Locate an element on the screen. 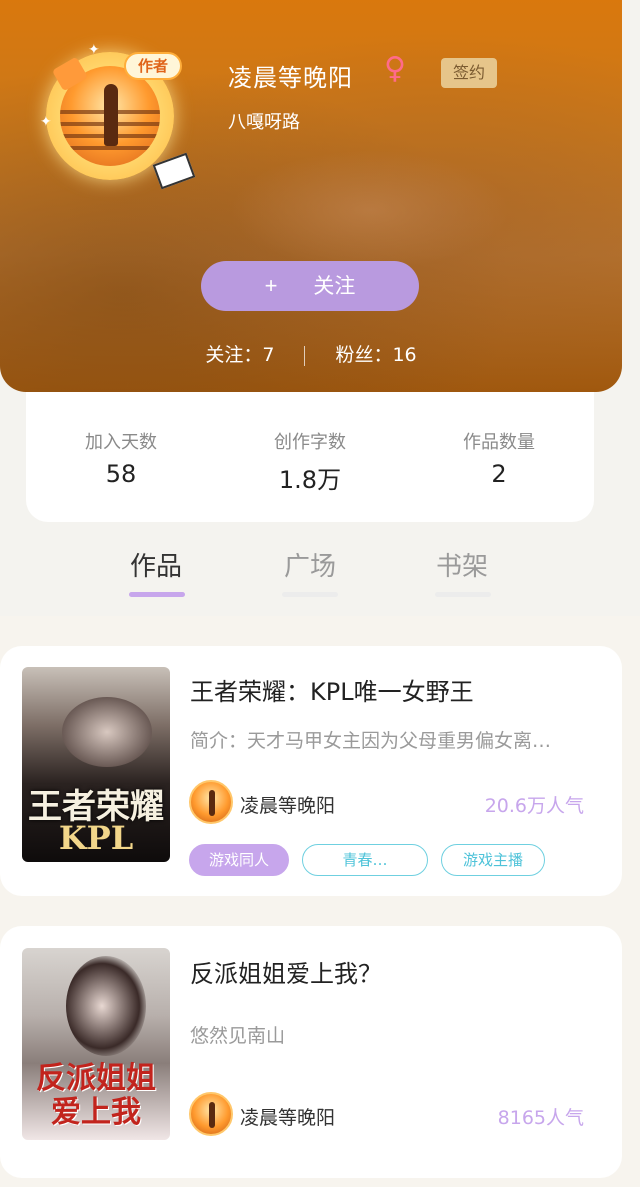  tab-square-indicator is located at coordinates (310, 594).